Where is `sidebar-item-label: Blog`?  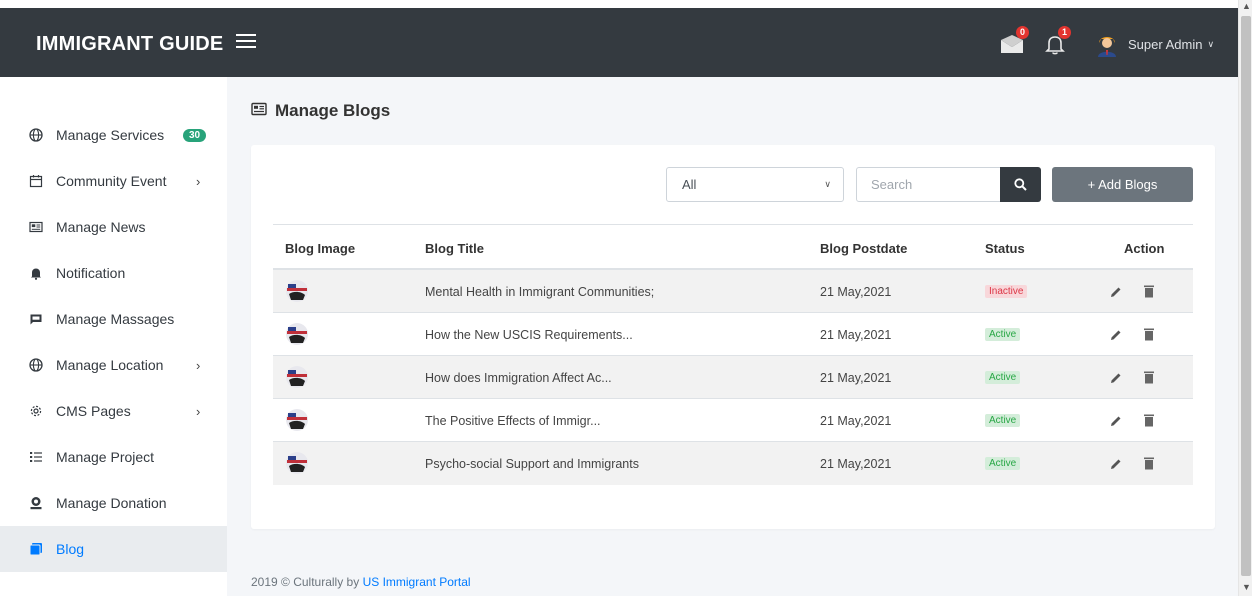 sidebar-item-label: Blog is located at coordinates (70, 549).